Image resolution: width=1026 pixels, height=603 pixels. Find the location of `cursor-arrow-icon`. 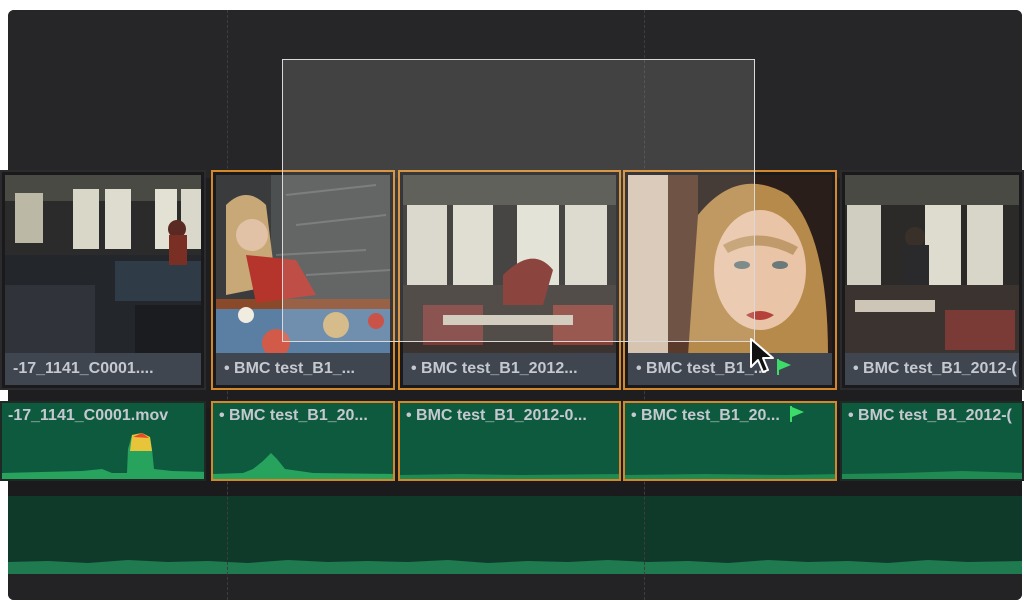

cursor-arrow-icon is located at coordinates (762, 355).